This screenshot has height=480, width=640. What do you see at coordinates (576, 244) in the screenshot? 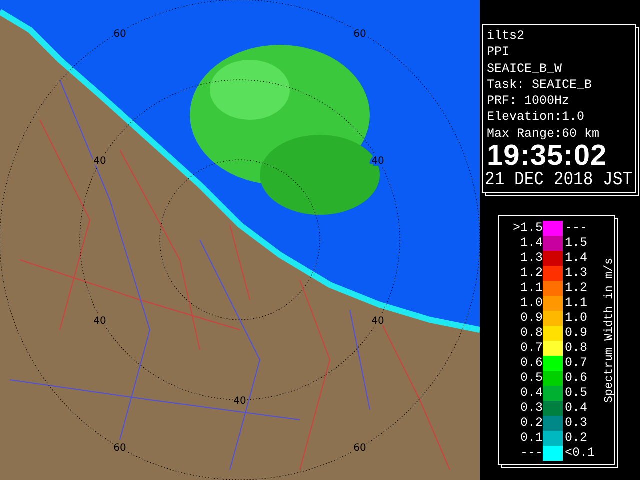
I see `legend-label: 1.5` at bounding box center [576, 244].